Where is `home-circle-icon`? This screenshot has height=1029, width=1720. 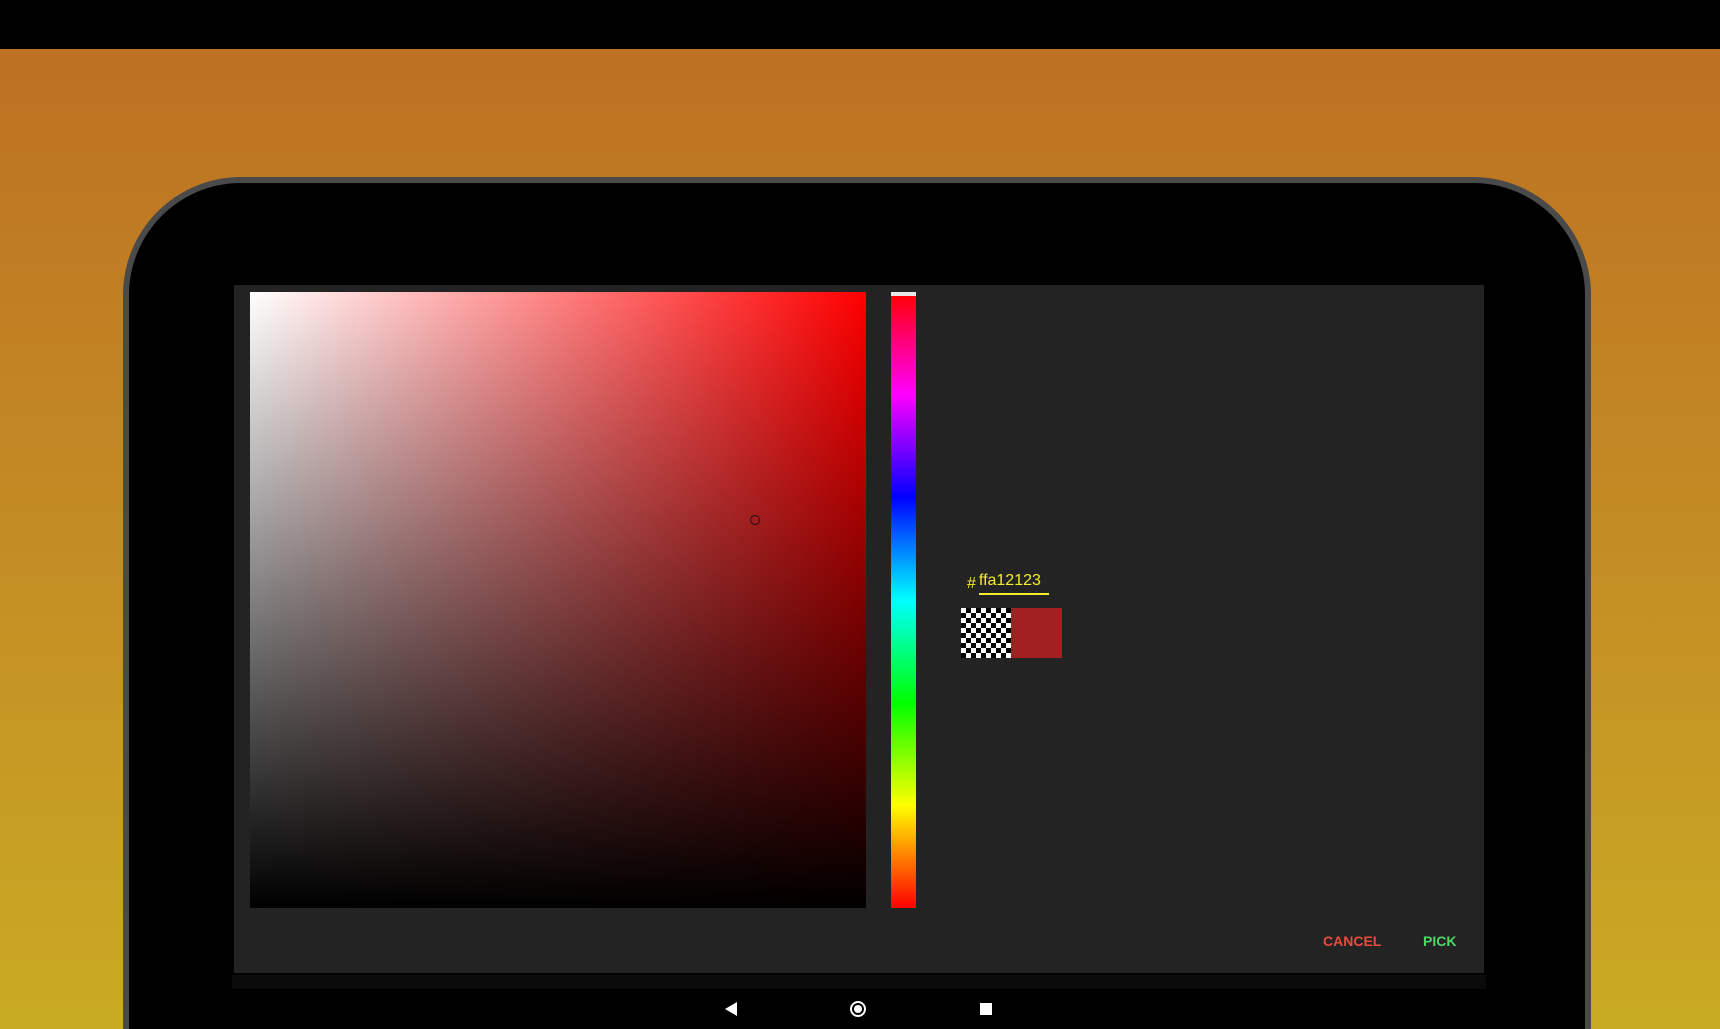
home-circle-icon is located at coordinates (858, 1009).